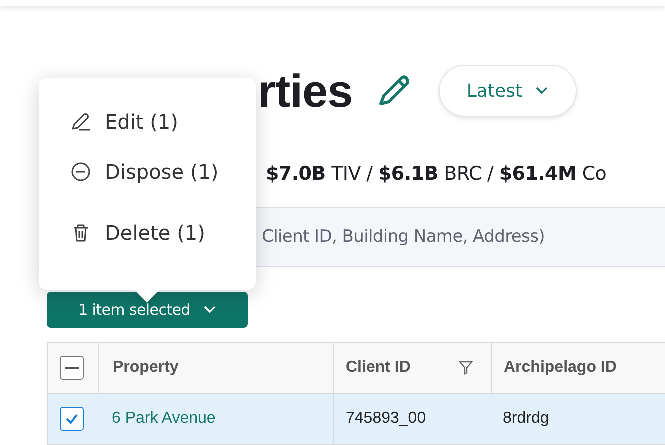 This screenshot has width=665, height=445. Describe the element at coordinates (526, 419) in the screenshot. I see `table-cell: 8rdrdg` at that location.